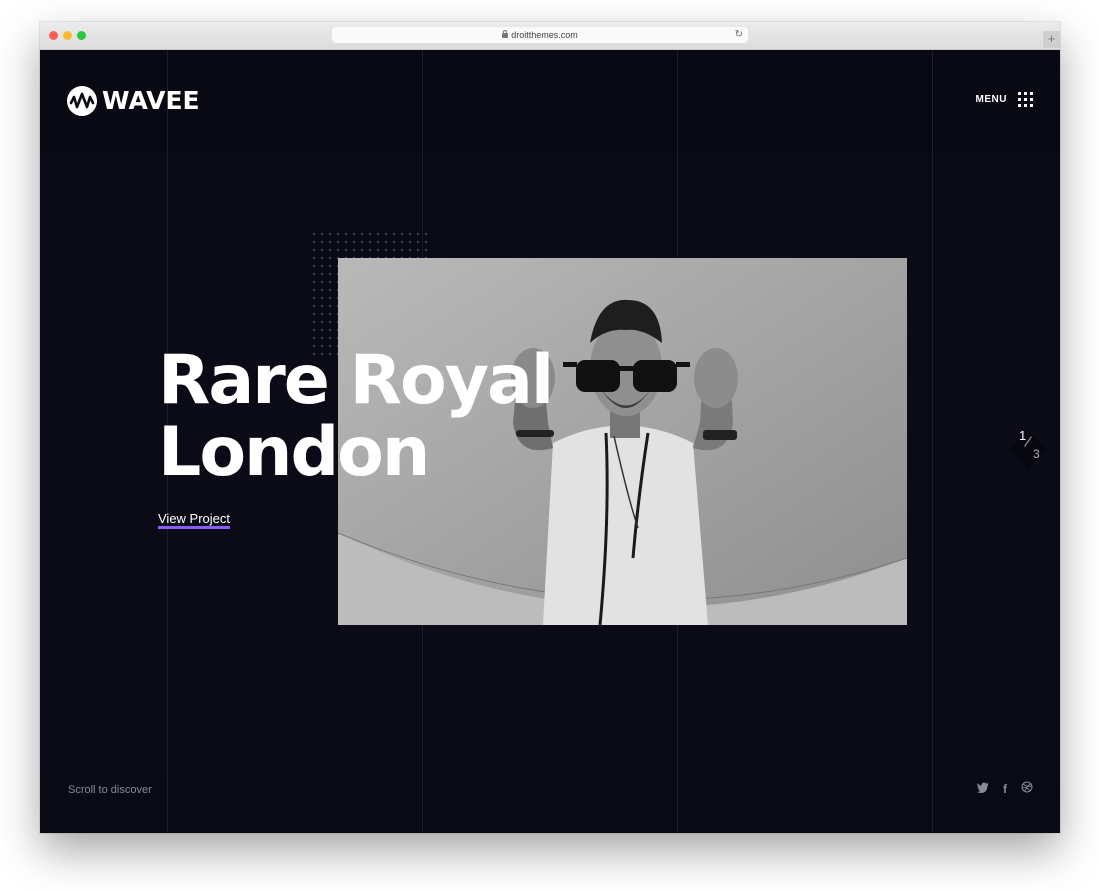 This screenshot has height=891, width=1100. I want to click on reload-icon: ↻, so click(739, 35).